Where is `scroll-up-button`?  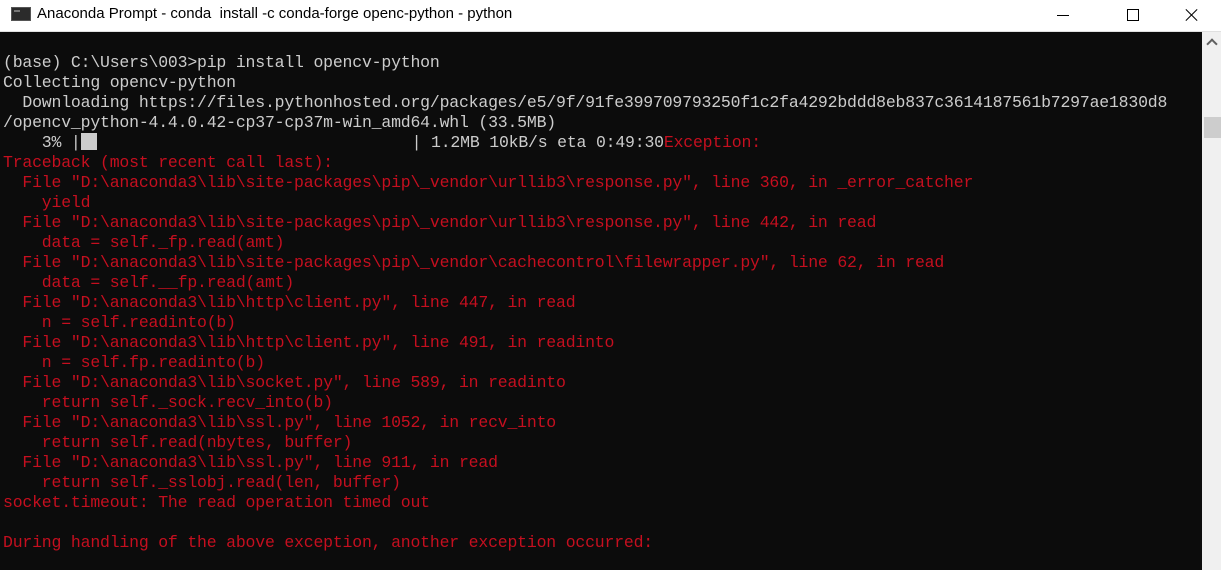 scroll-up-button is located at coordinates (1211, 42).